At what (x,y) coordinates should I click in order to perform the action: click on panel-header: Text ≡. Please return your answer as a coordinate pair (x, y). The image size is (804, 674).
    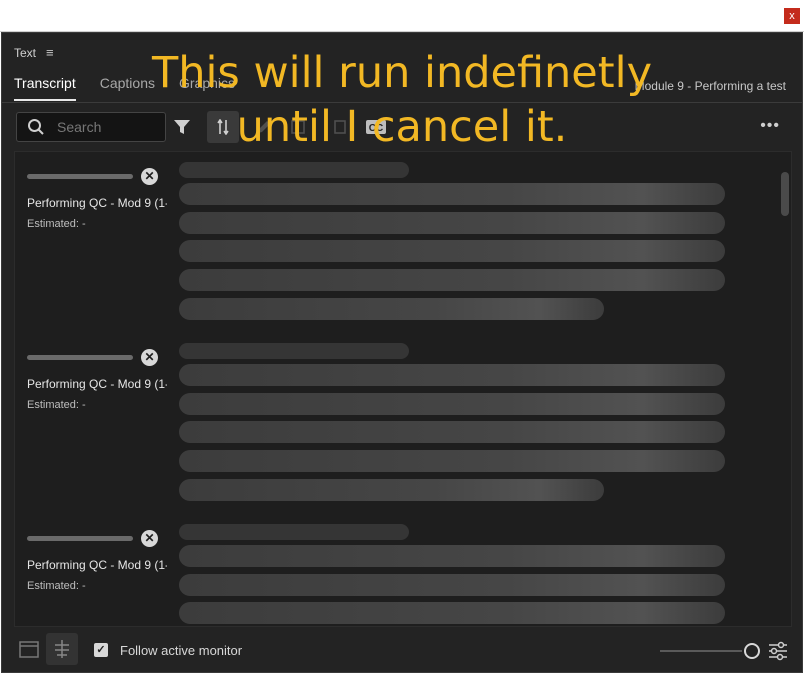
    Looking at the image, I should click on (34, 52).